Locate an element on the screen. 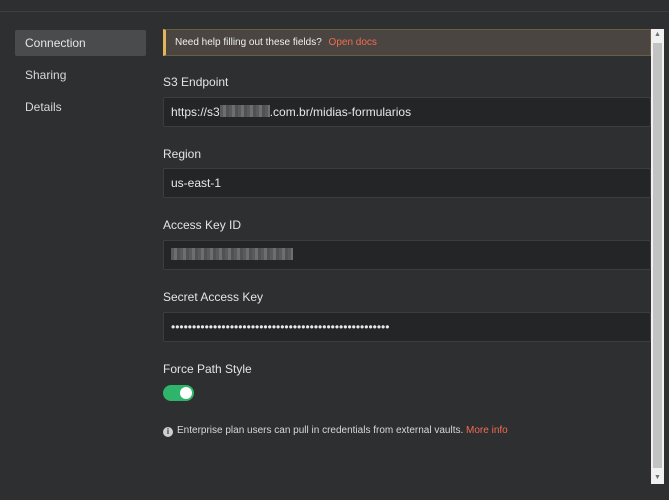  force-path-style-label: Force Path Style is located at coordinates (207, 369).